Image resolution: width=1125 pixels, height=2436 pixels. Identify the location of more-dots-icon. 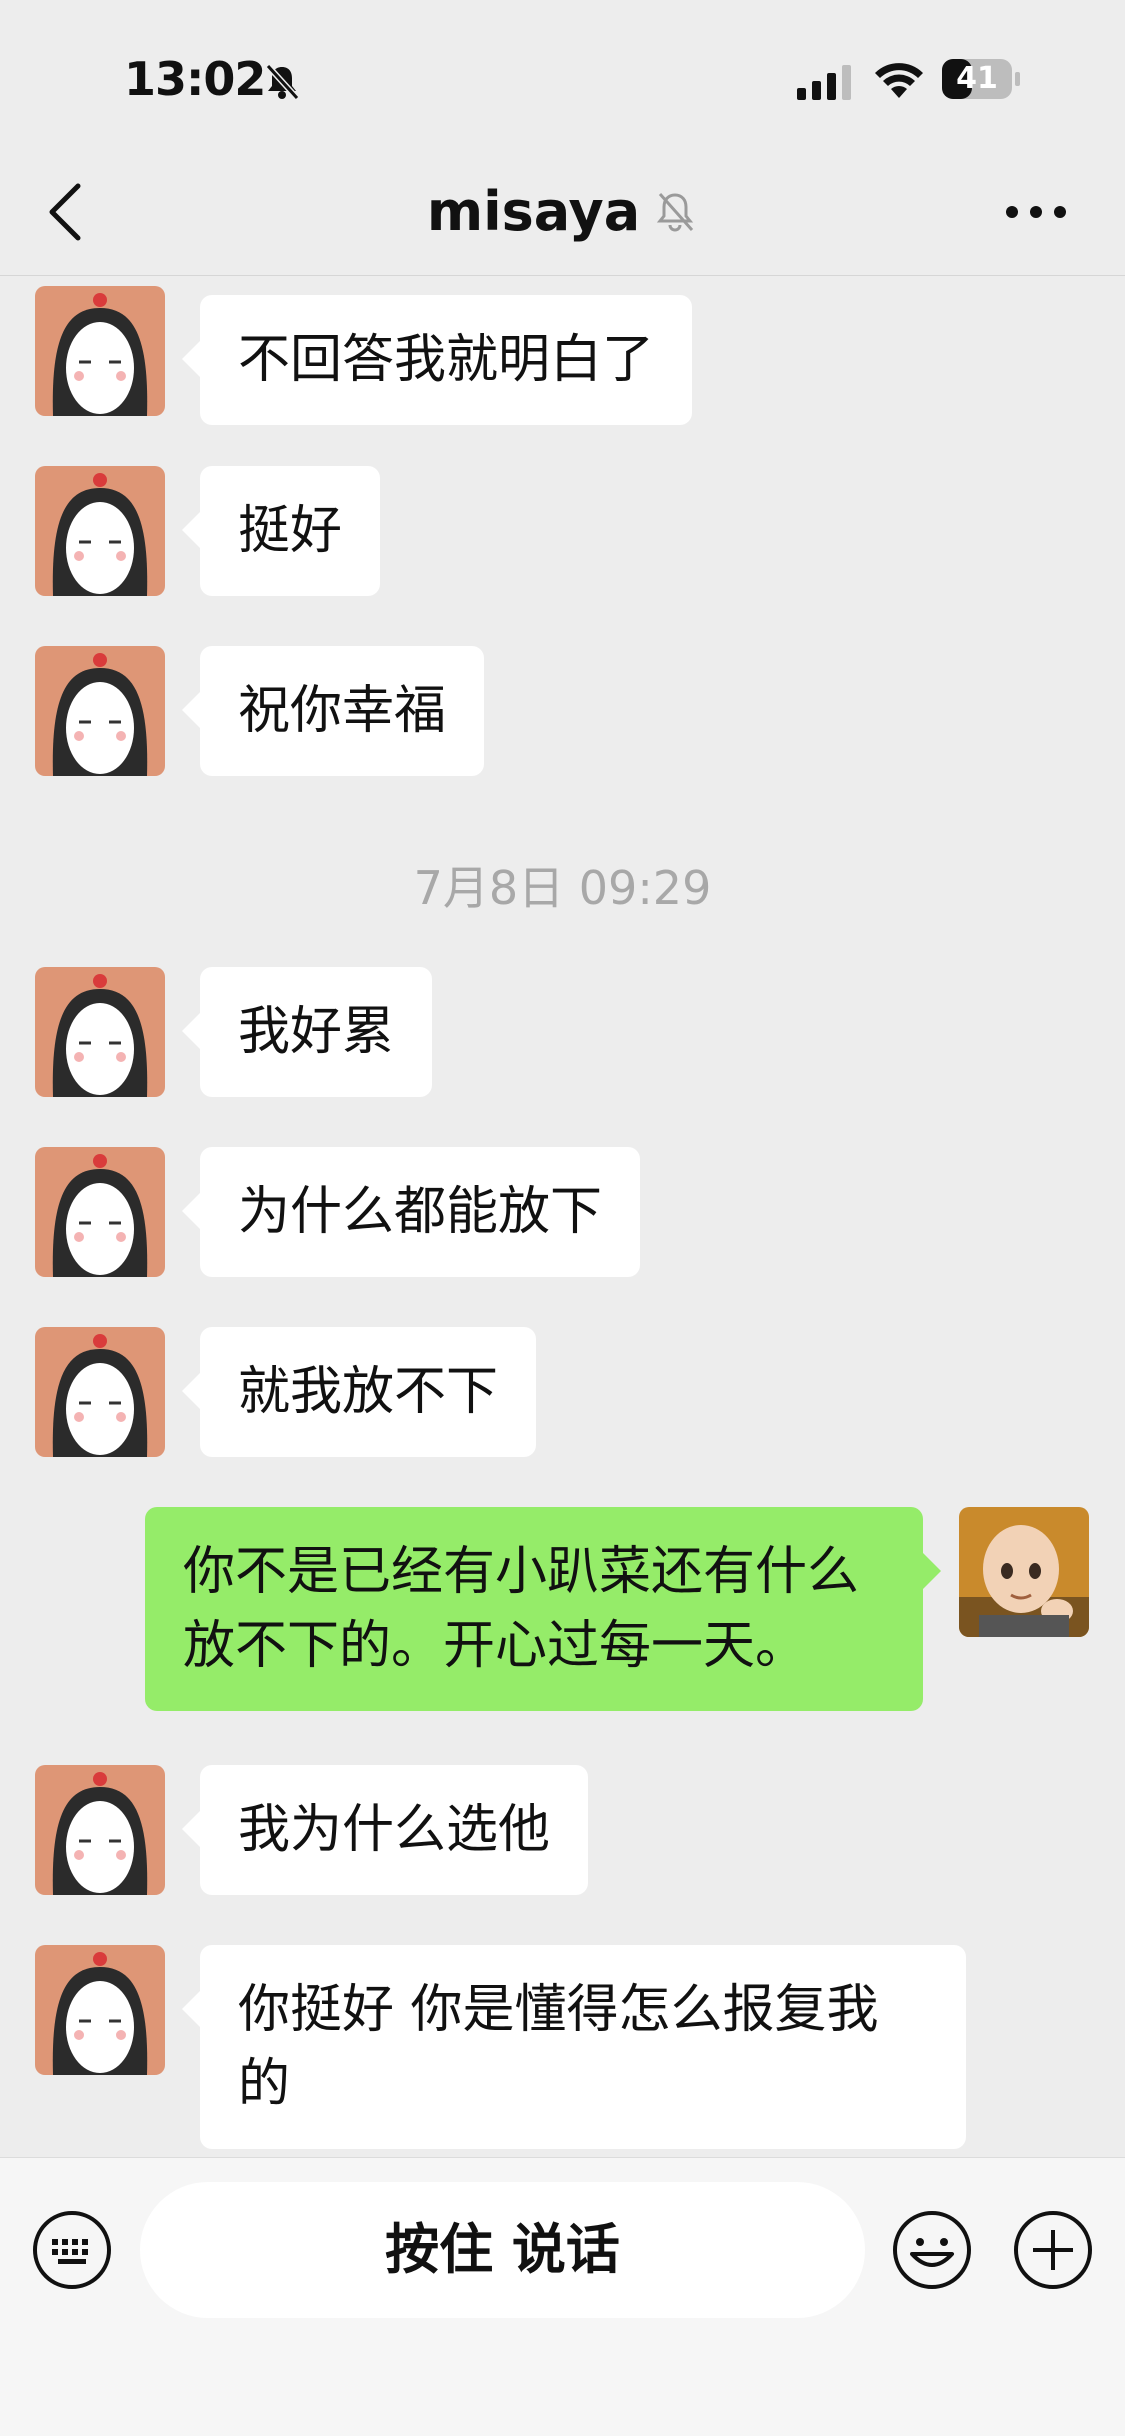
(1036, 212).